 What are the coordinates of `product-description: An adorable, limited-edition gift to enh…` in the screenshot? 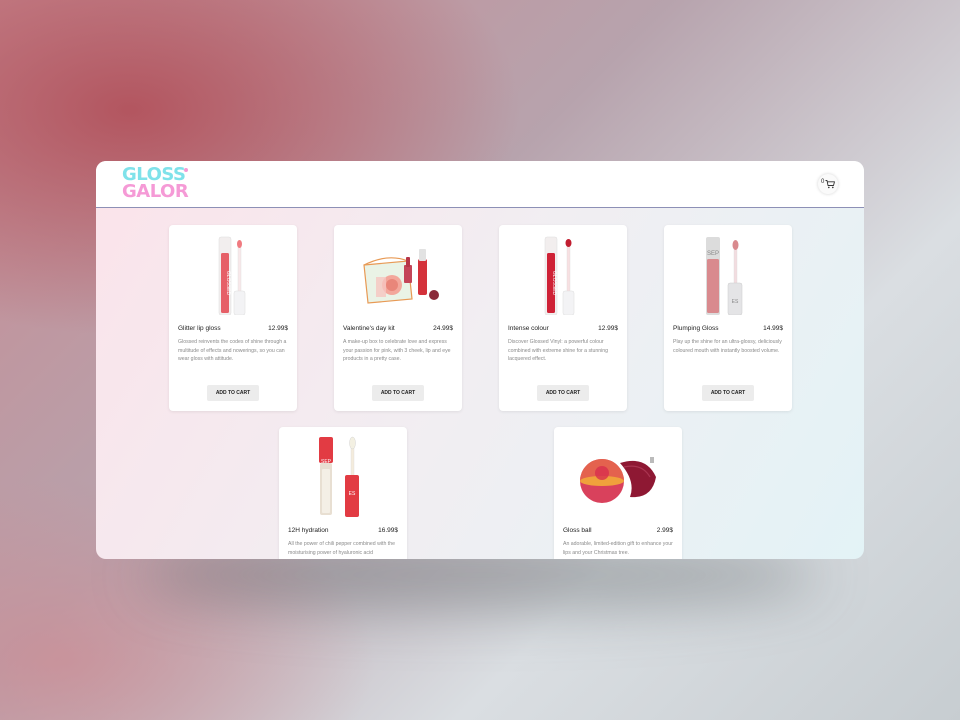 It's located at (618, 548).